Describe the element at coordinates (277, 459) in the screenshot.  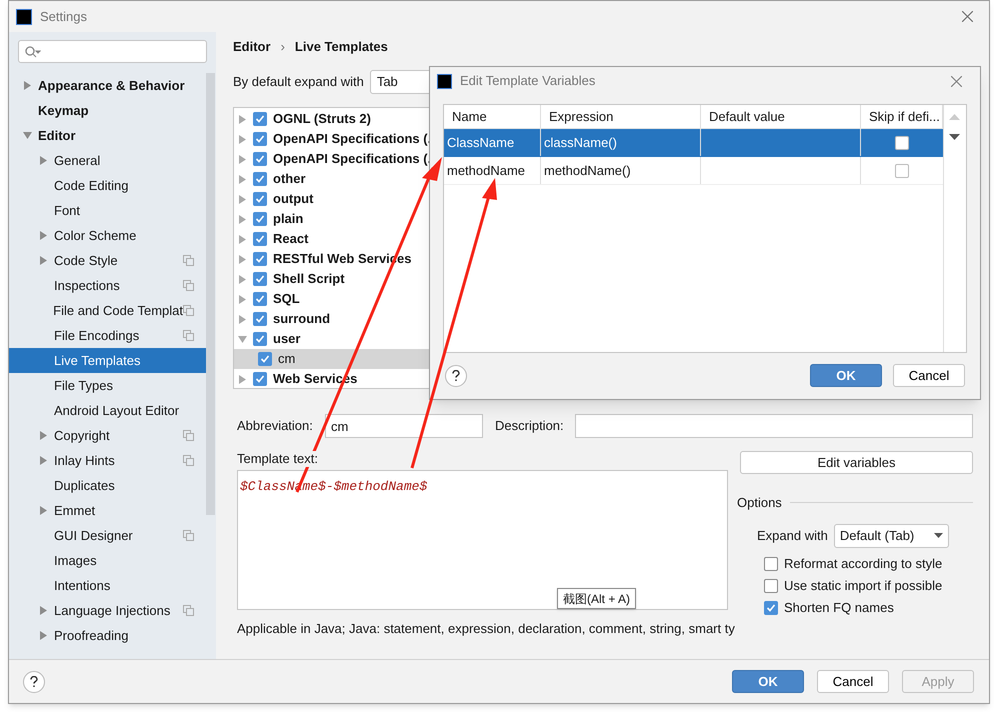
I see `field-label: Template text:` at that location.